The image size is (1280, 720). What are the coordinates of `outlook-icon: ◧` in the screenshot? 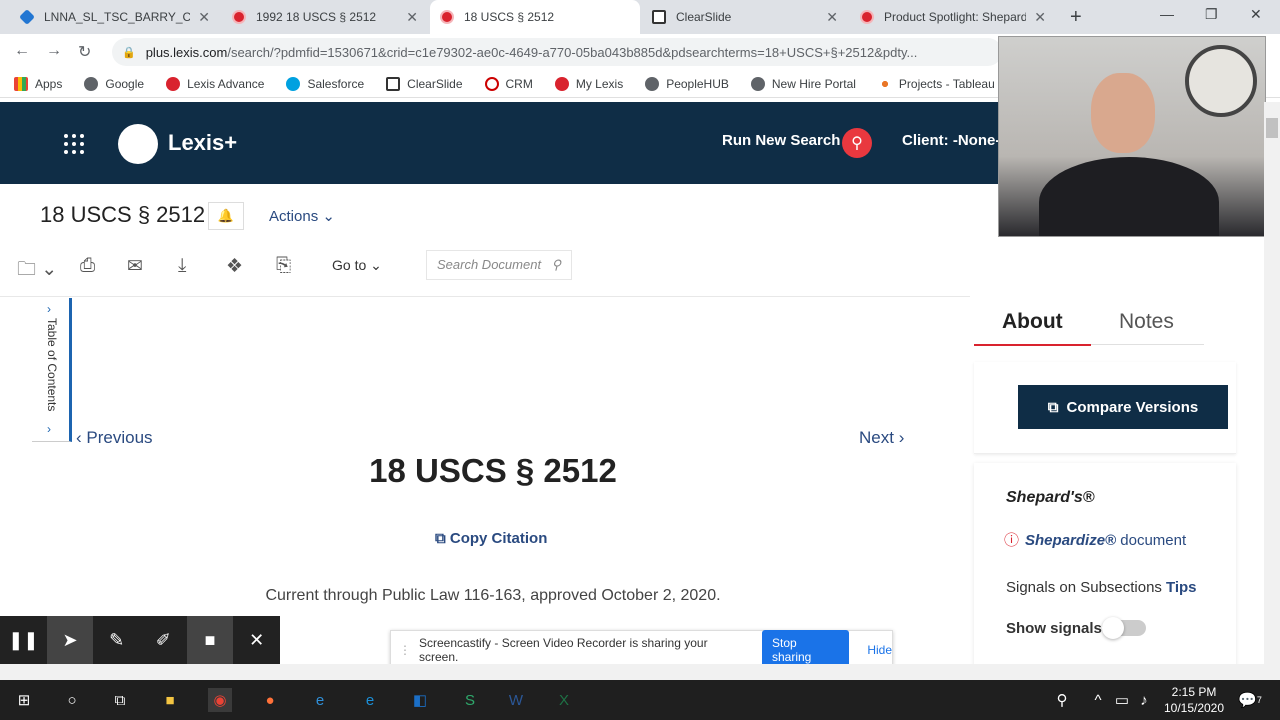 It's located at (420, 700).